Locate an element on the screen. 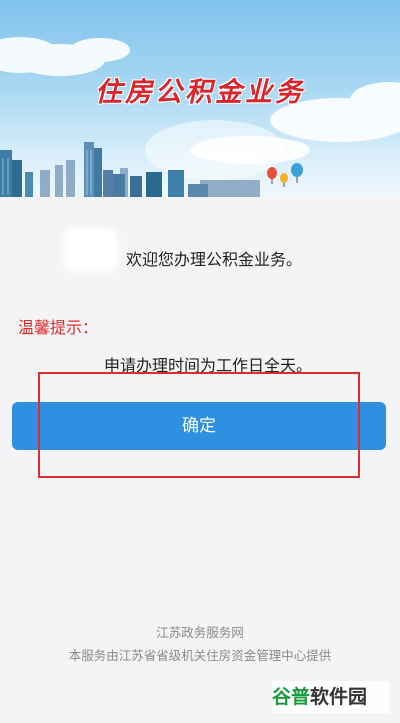 The image size is (400, 723). redacted-avatar is located at coordinates (91, 250).